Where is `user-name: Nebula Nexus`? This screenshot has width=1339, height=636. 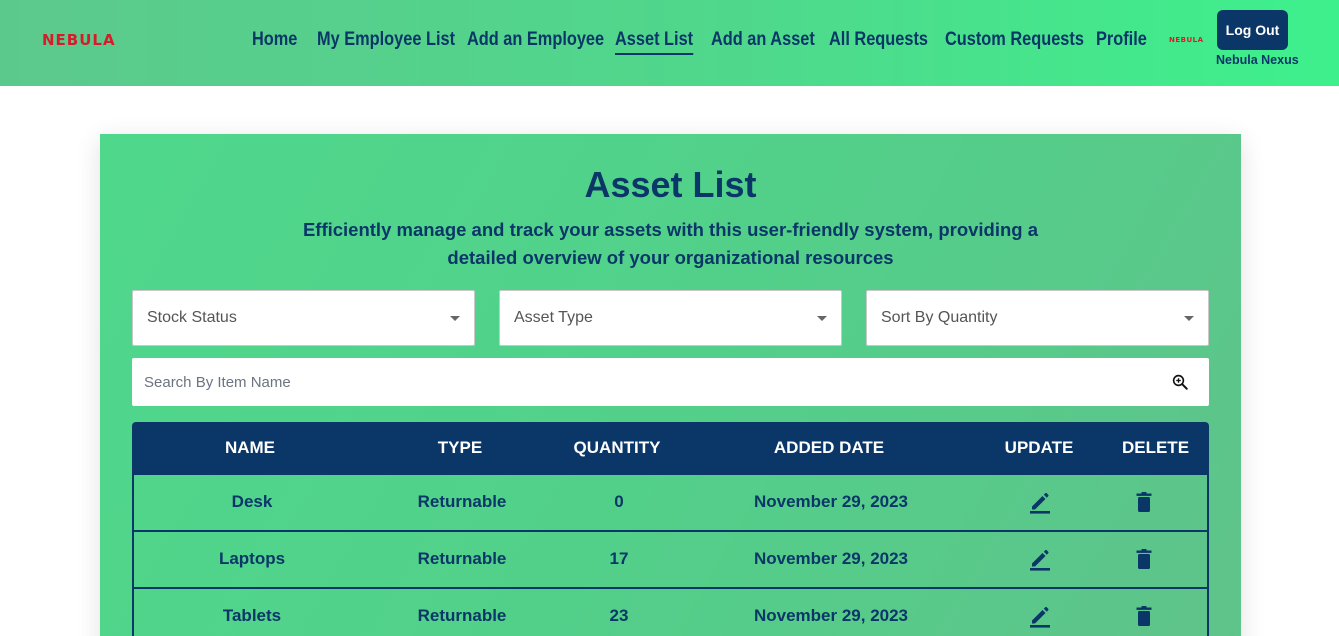 user-name: Nebula Nexus is located at coordinates (1257, 60).